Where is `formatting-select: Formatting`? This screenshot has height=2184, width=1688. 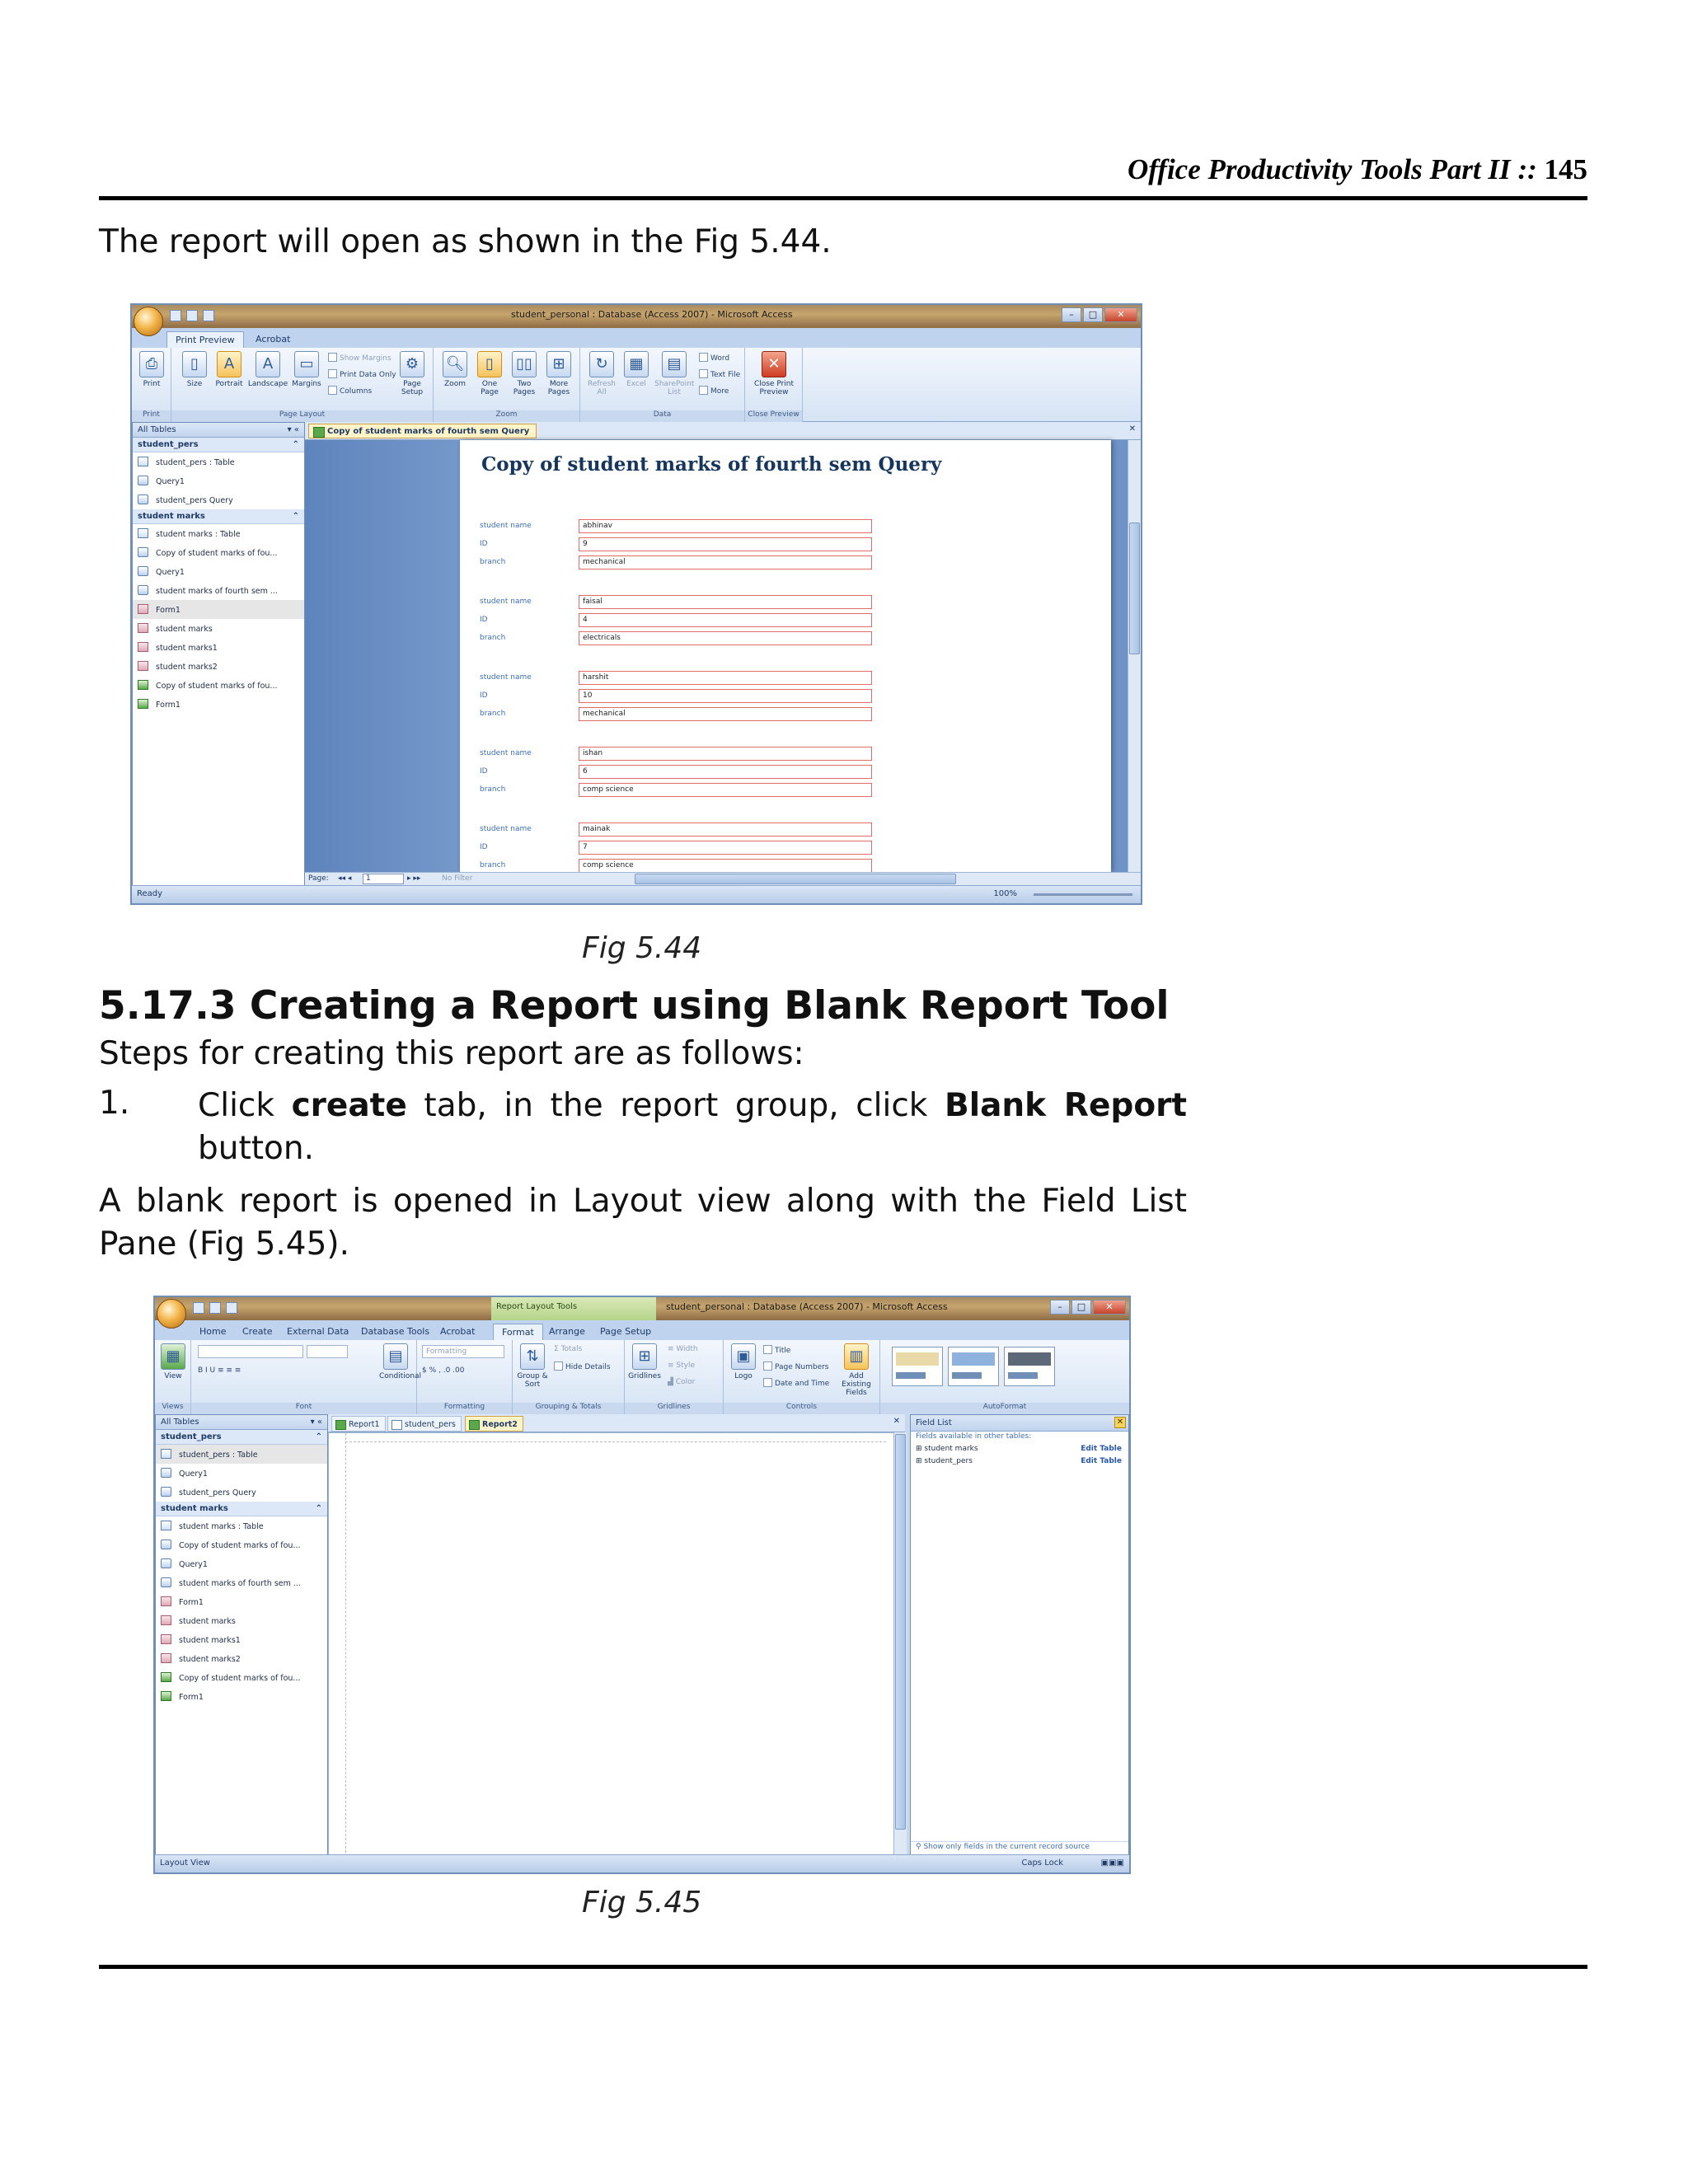 formatting-select: Formatting is located at coordinates (463, 1351).